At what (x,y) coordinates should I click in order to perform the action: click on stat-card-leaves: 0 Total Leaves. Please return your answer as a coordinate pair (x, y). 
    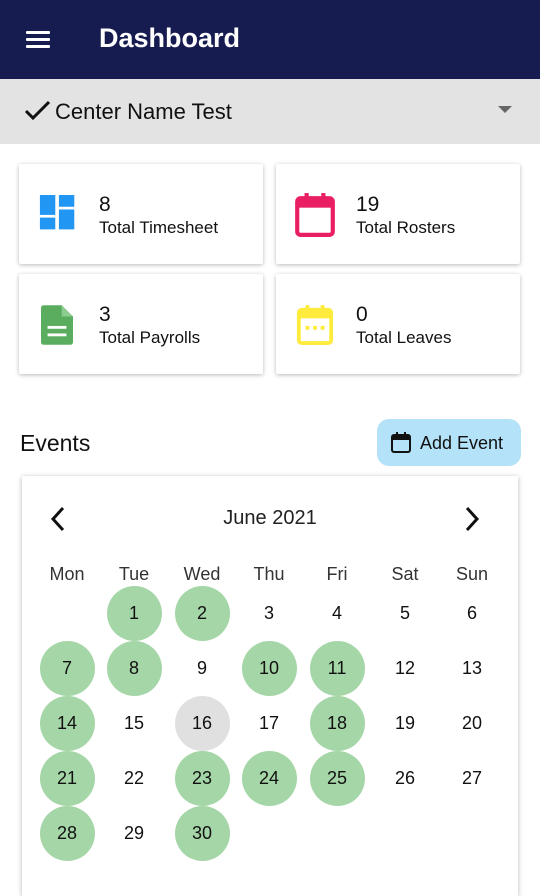
    Looking at the image, I should click on (398, 324).